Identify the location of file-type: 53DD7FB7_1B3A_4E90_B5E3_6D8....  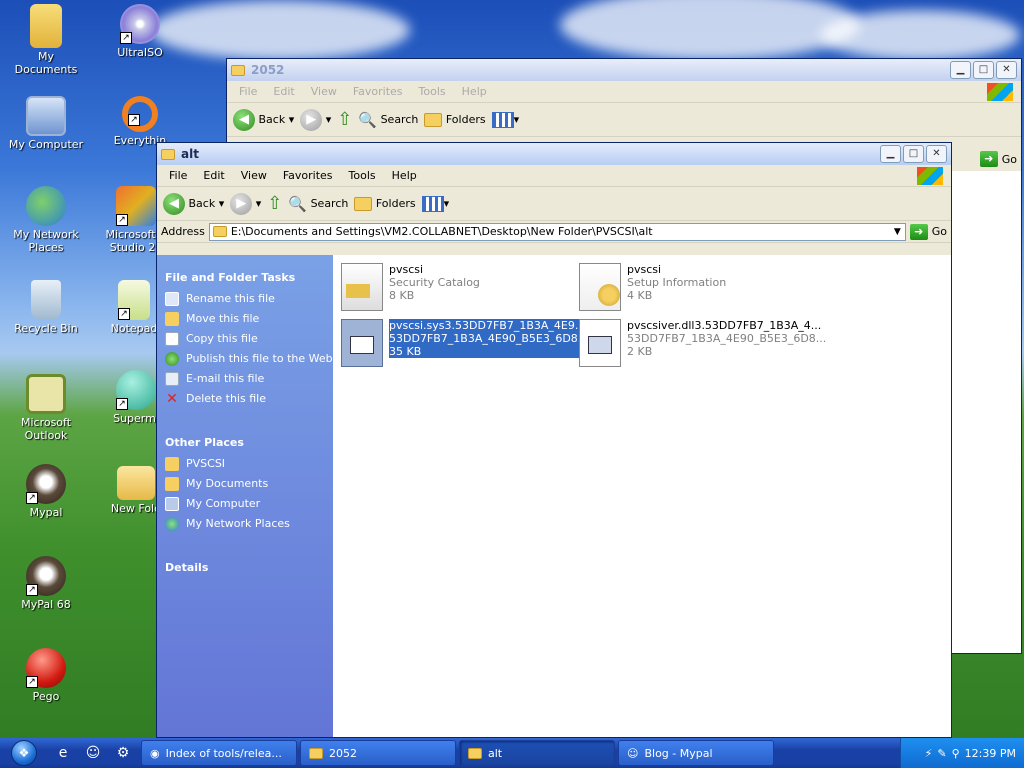
(489, 338).